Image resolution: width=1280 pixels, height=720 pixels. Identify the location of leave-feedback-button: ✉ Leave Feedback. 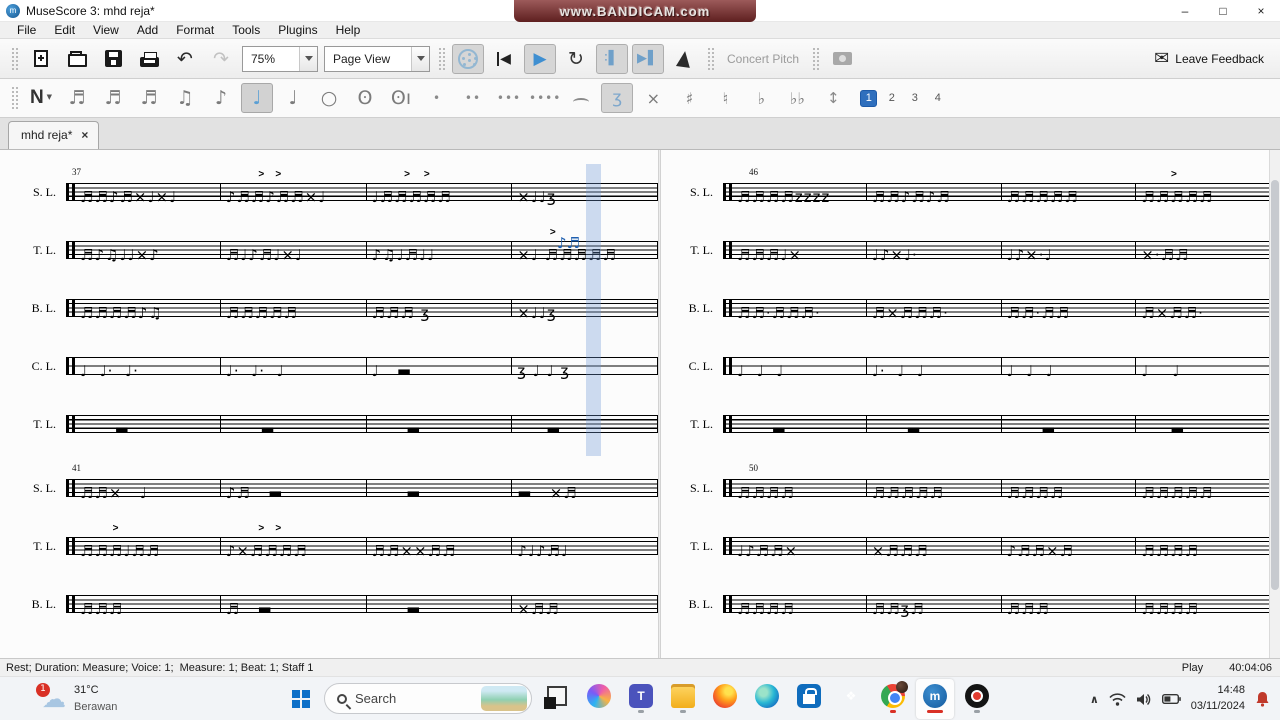
(1209, 58).